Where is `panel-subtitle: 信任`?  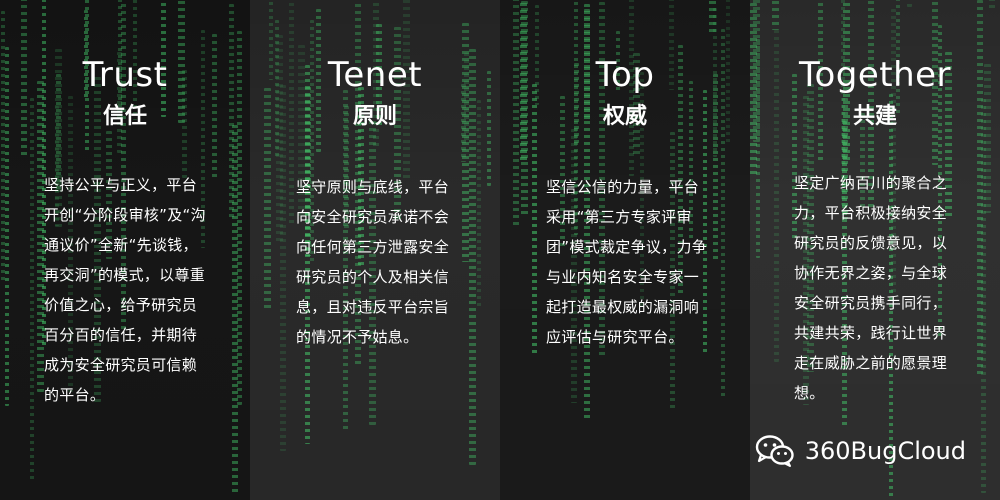 panel-subtitle: 信任 is located at coordinates (124, 116).